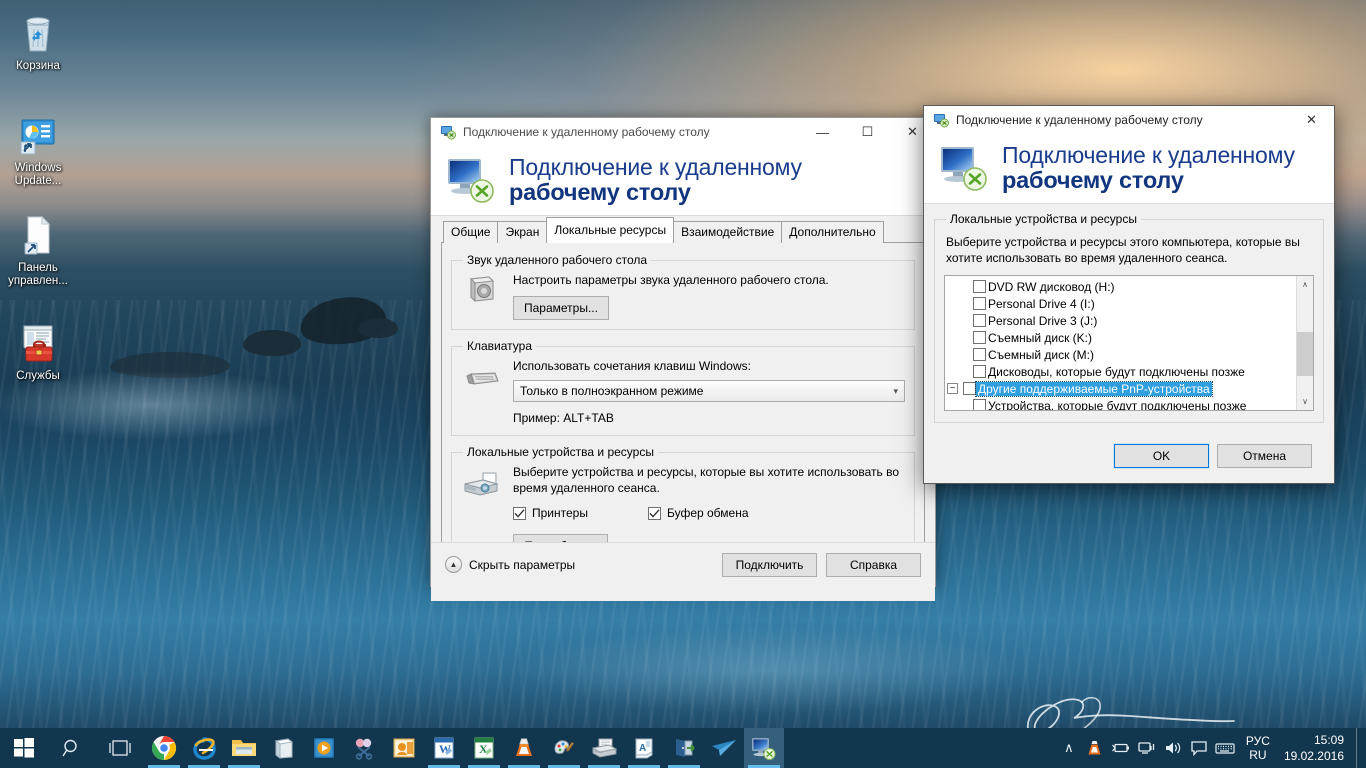  I want to click on taskbar-remote-desktop, so click(764, 748).